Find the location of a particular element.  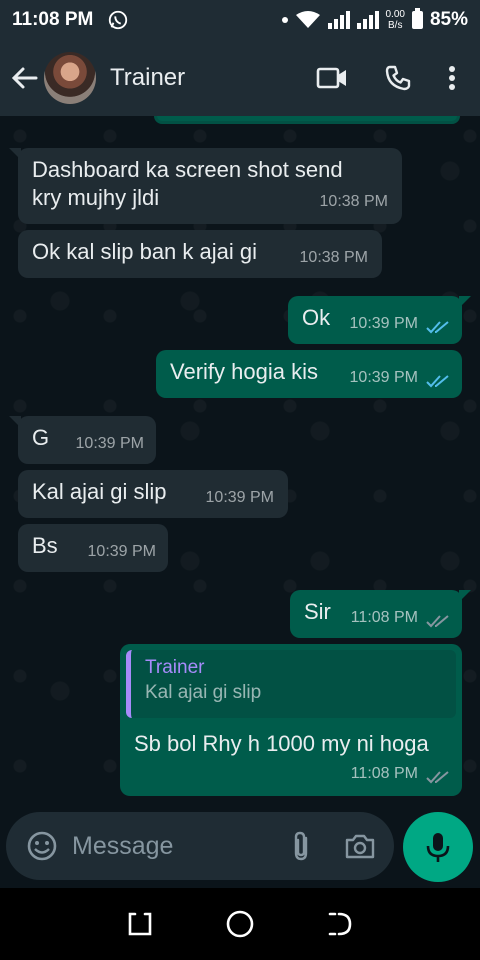

status-time: 11:08 PM is located at coordinates (53, 19).